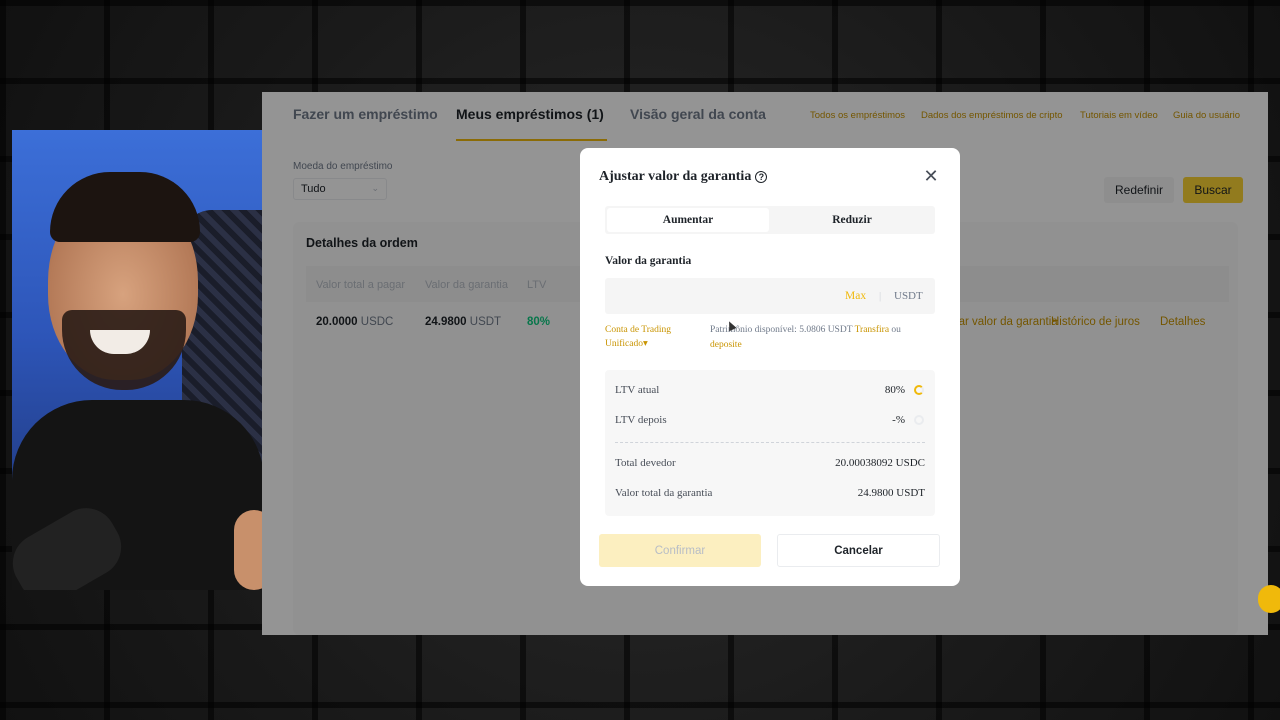 The width and height of the screenshot is (1280, 720). Describe the element at coordinates (688, 220) in the screenshot. I see `tab-increase: Aumentar` at that location.